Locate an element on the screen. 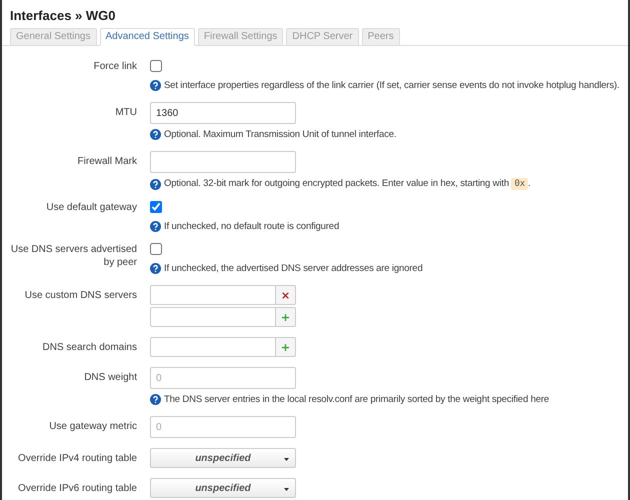 The width and height of the screenshot is (630, 500). field-label: Use gateway metric is located at coordinates (92, 426).